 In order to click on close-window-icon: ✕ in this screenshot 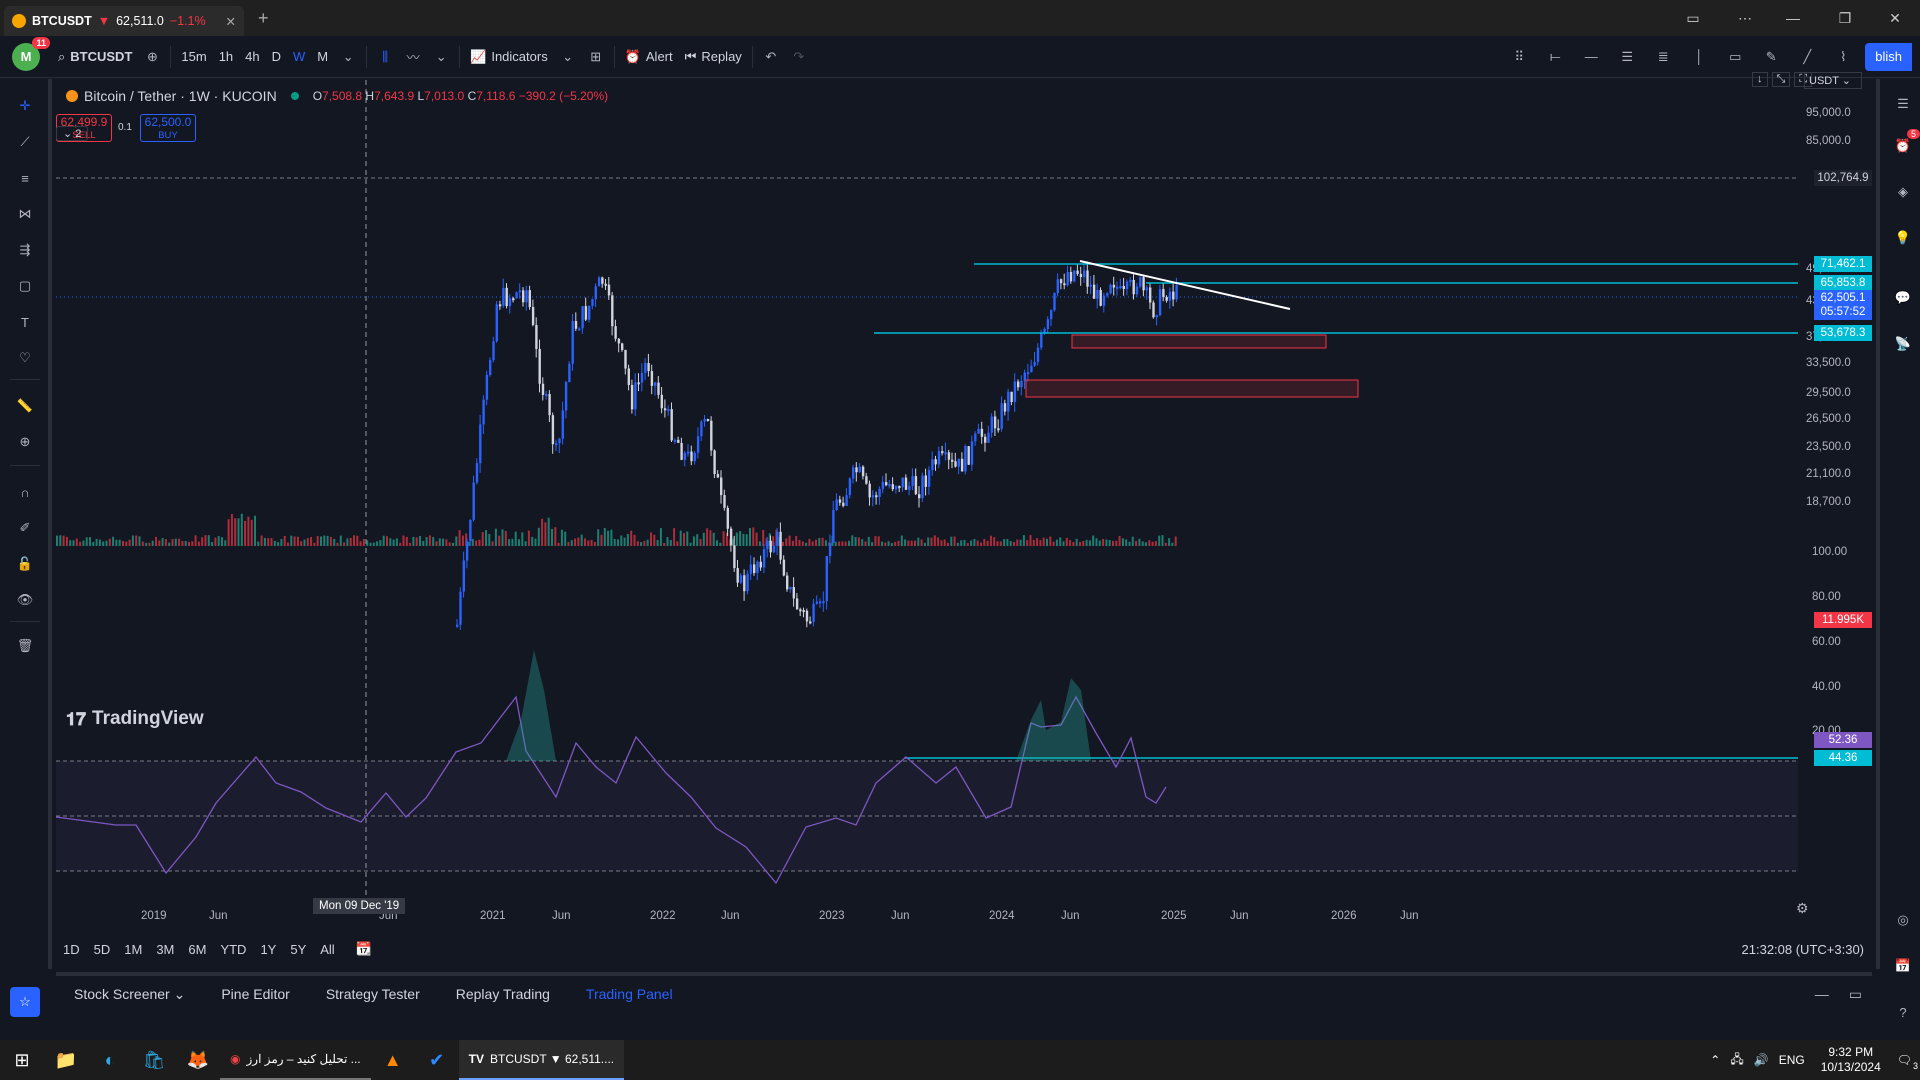, I will do `click(1895, 18)`.